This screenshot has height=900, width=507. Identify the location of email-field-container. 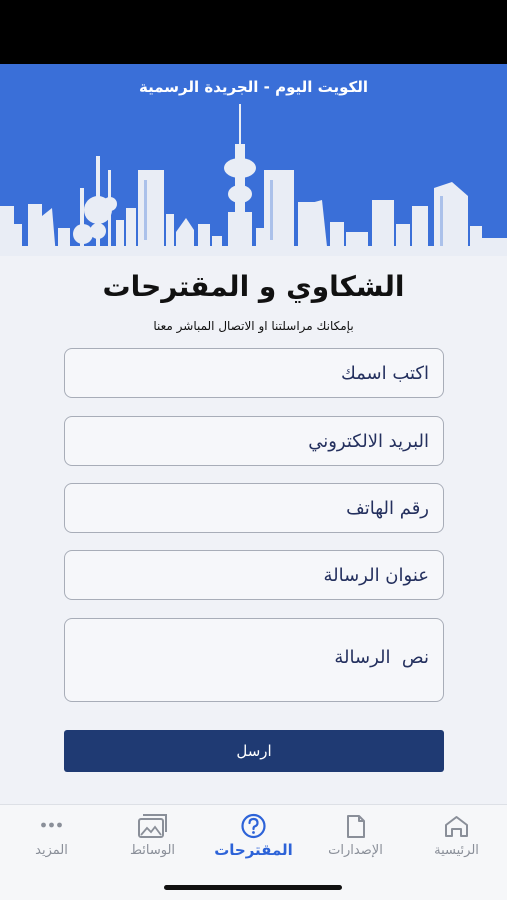
(254, 441).